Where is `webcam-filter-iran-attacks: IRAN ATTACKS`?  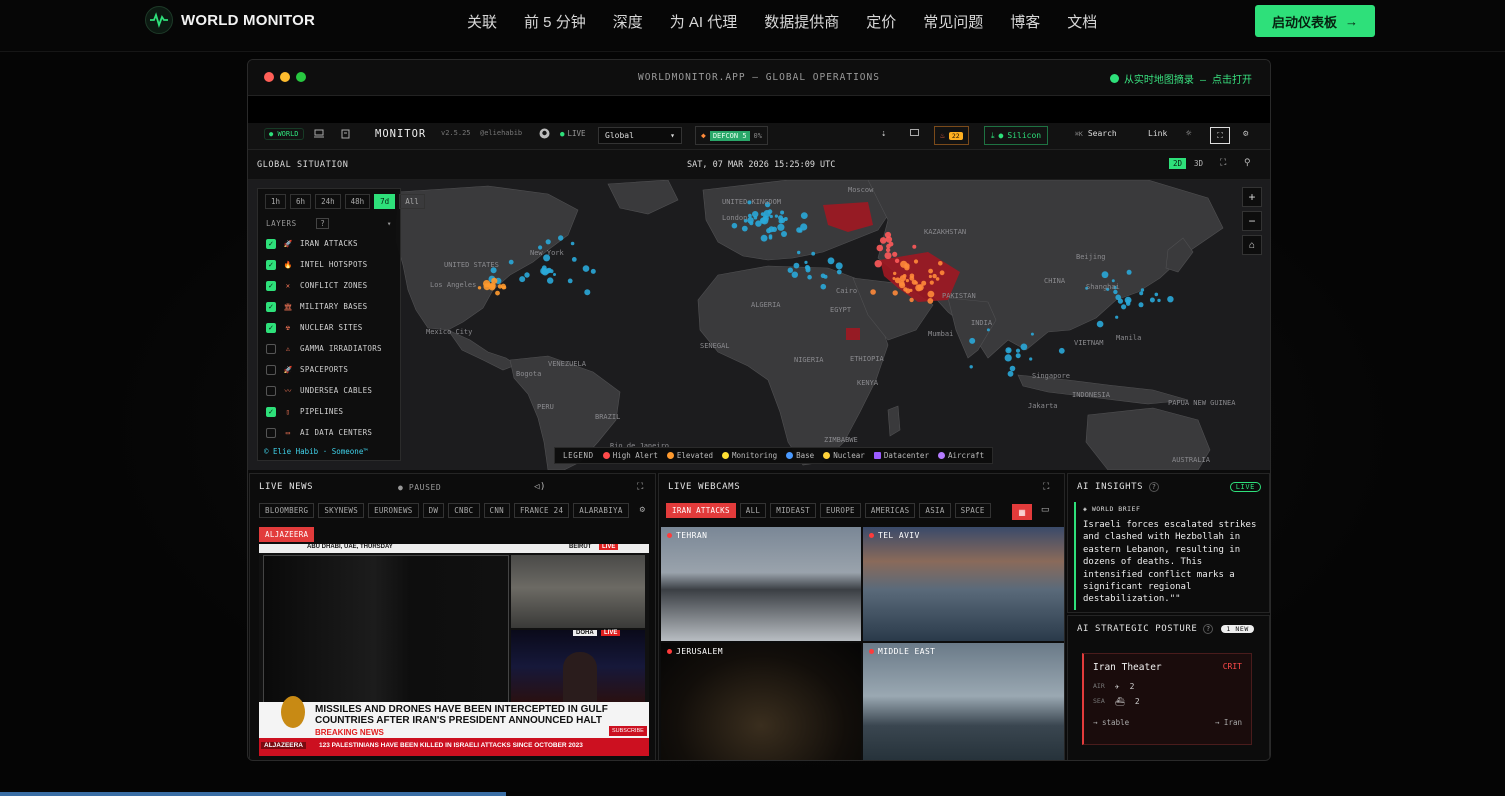 webcam-filter-iran-attacks: IRAN ATTACKS is located at coordinates (701, 510).